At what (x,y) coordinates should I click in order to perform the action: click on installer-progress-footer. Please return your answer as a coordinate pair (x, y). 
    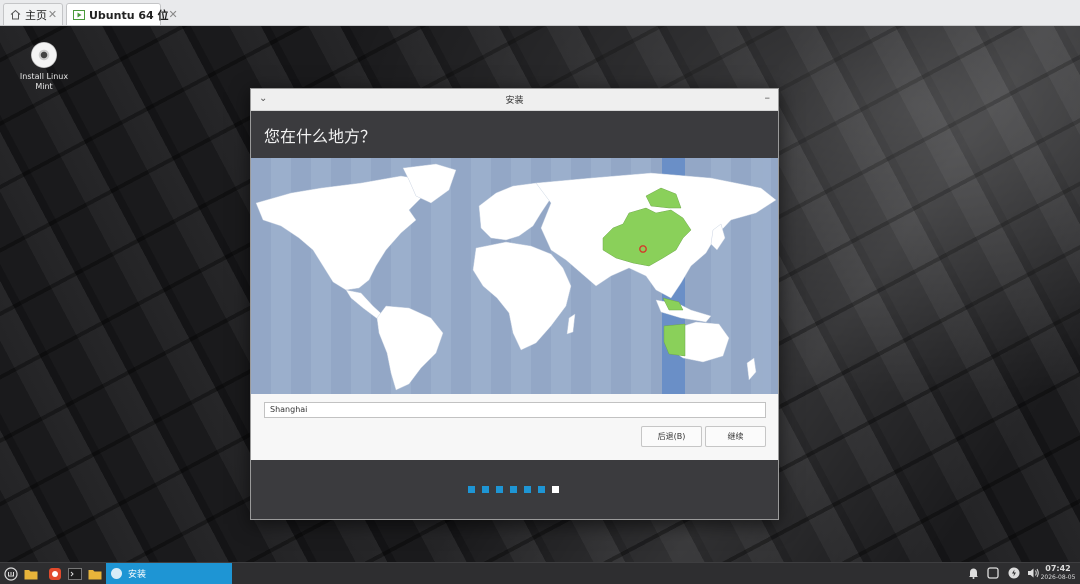
    Looking at the image, I should click on (514, 489).